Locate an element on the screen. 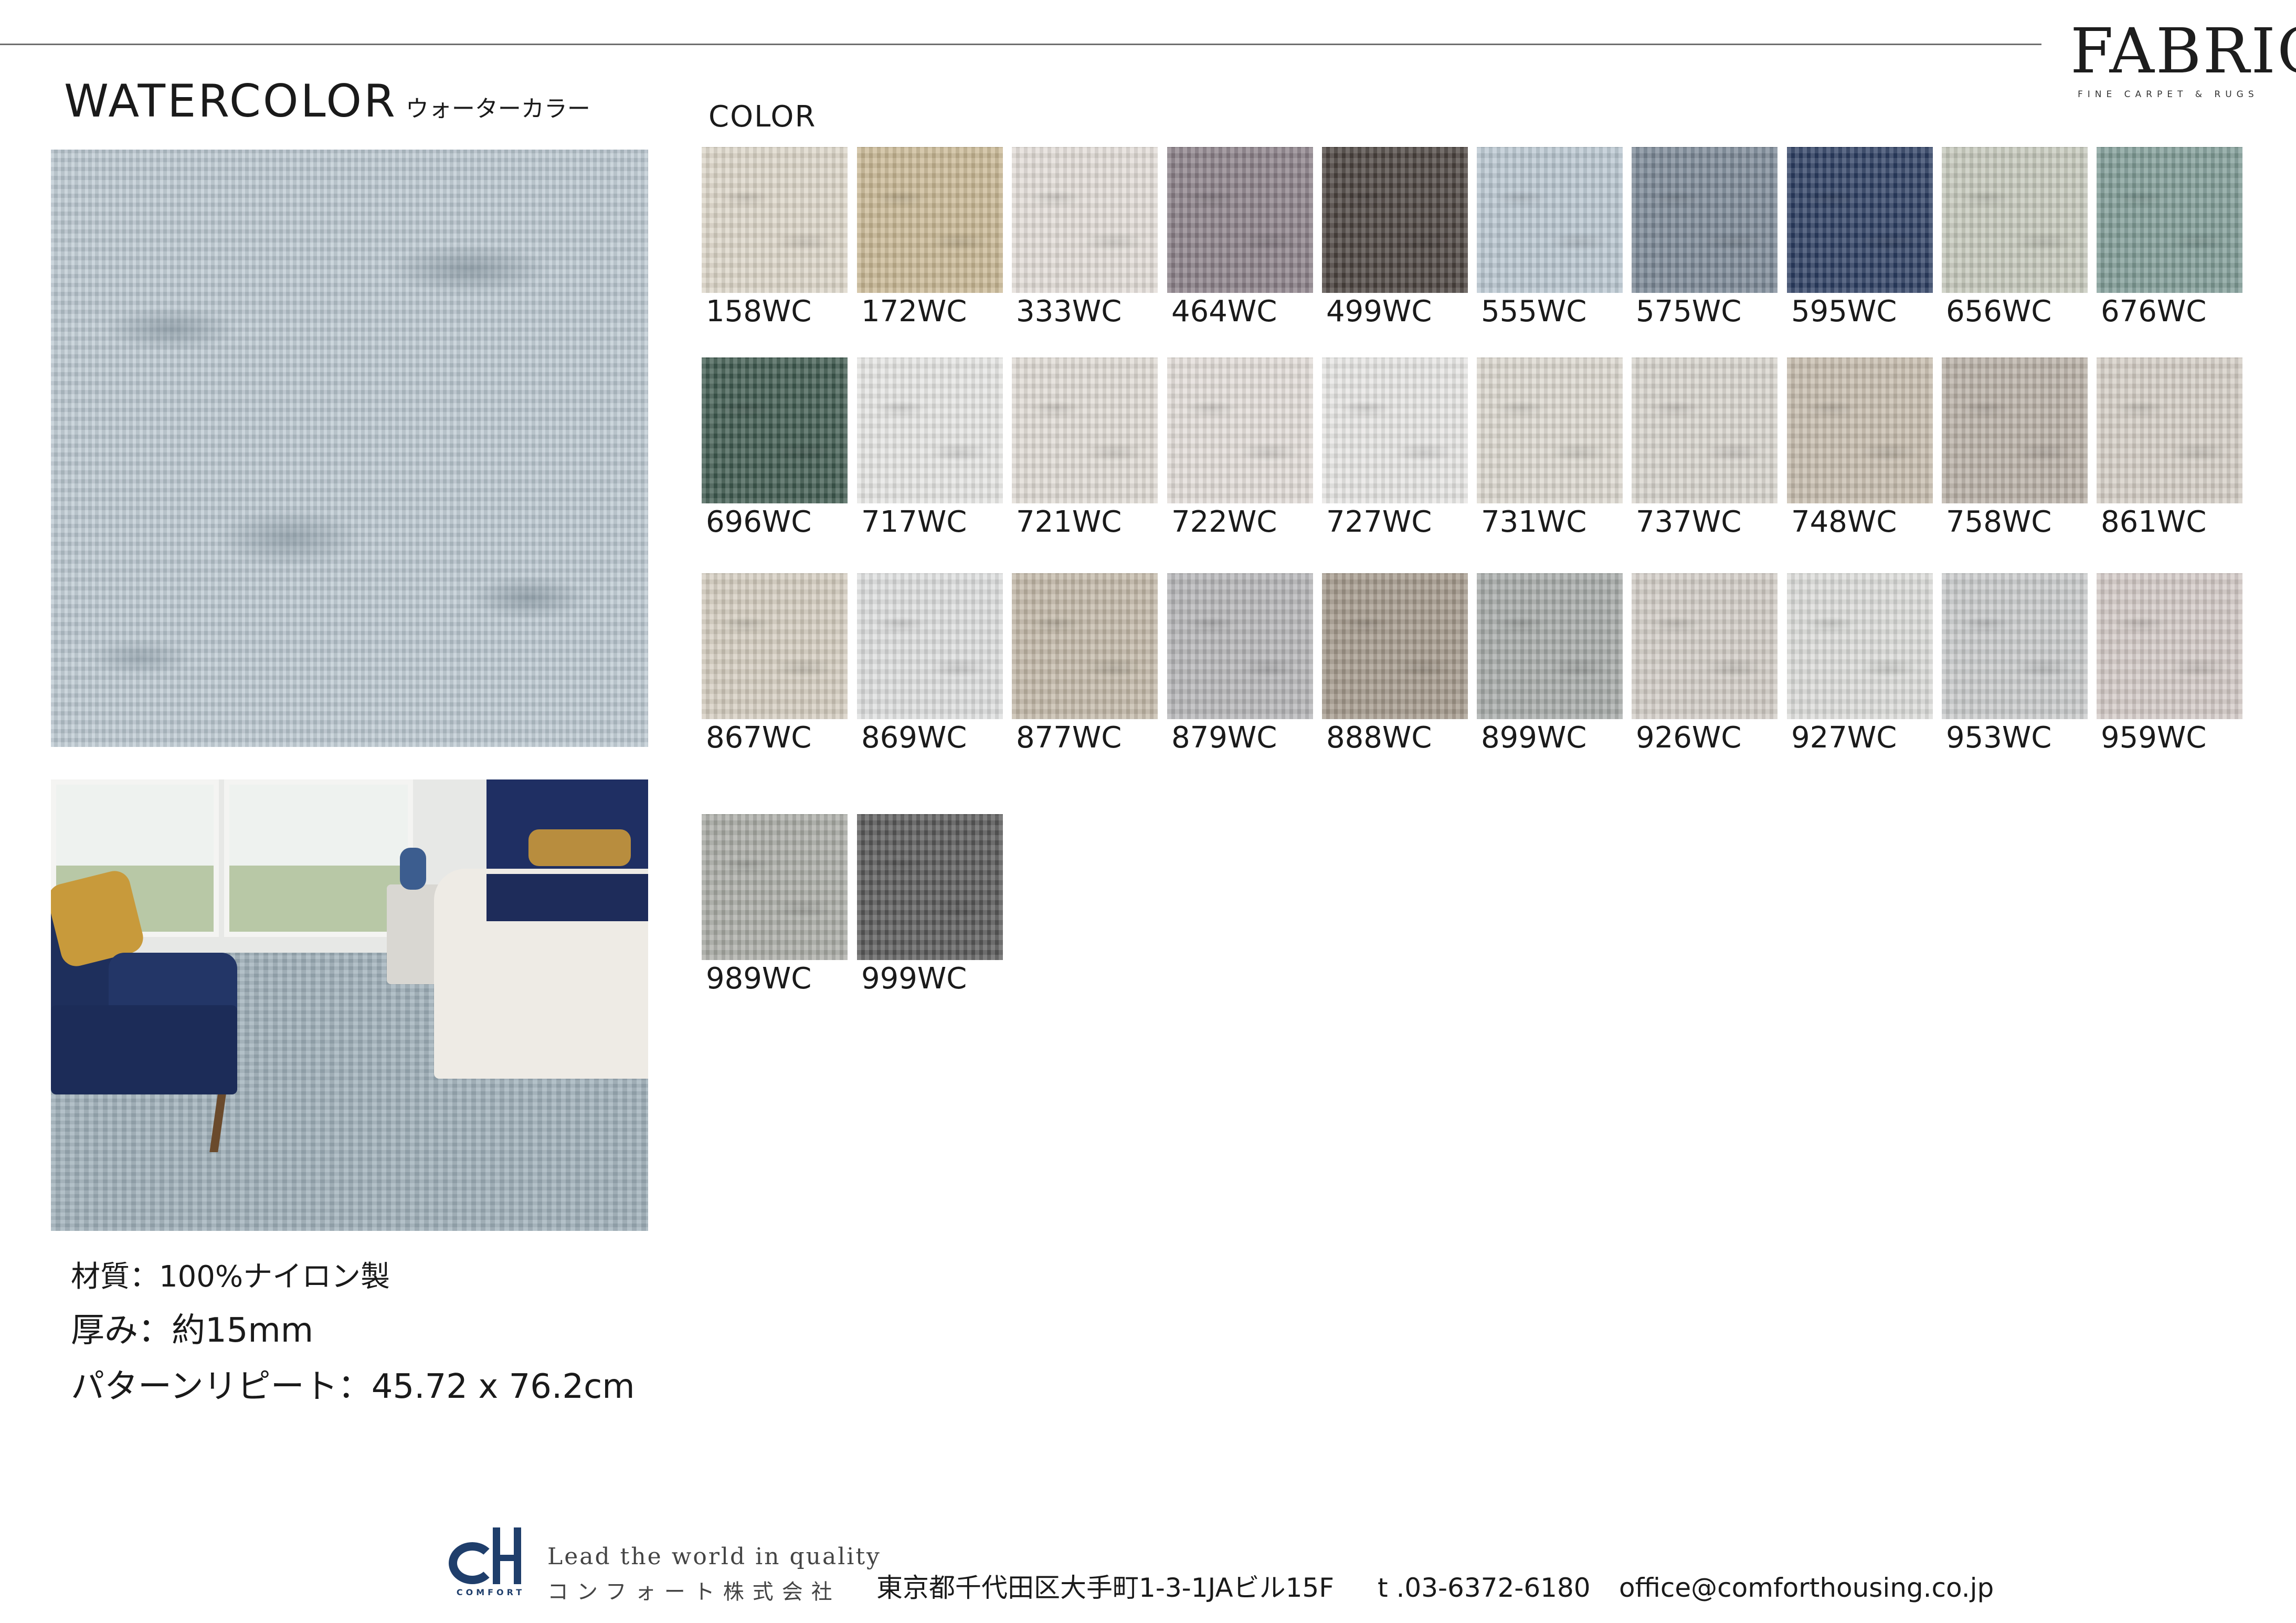 The height and width of the screenshot is (1623, 2296). color-swatch-code: 696WC is located at coordinates (759, 522).